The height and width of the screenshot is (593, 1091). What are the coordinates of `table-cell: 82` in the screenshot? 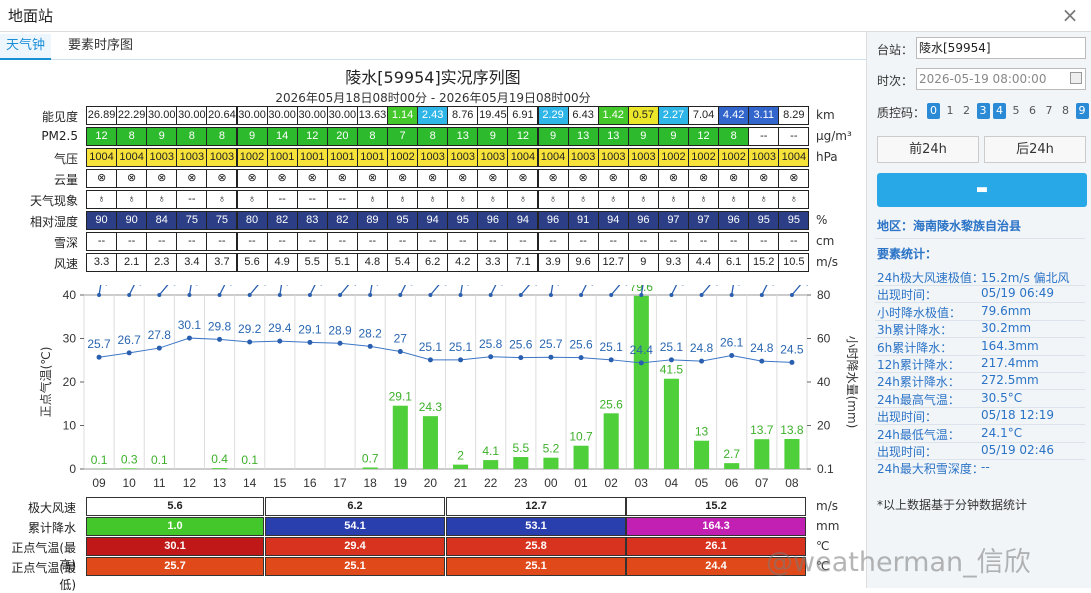 It's located at (342, 220).